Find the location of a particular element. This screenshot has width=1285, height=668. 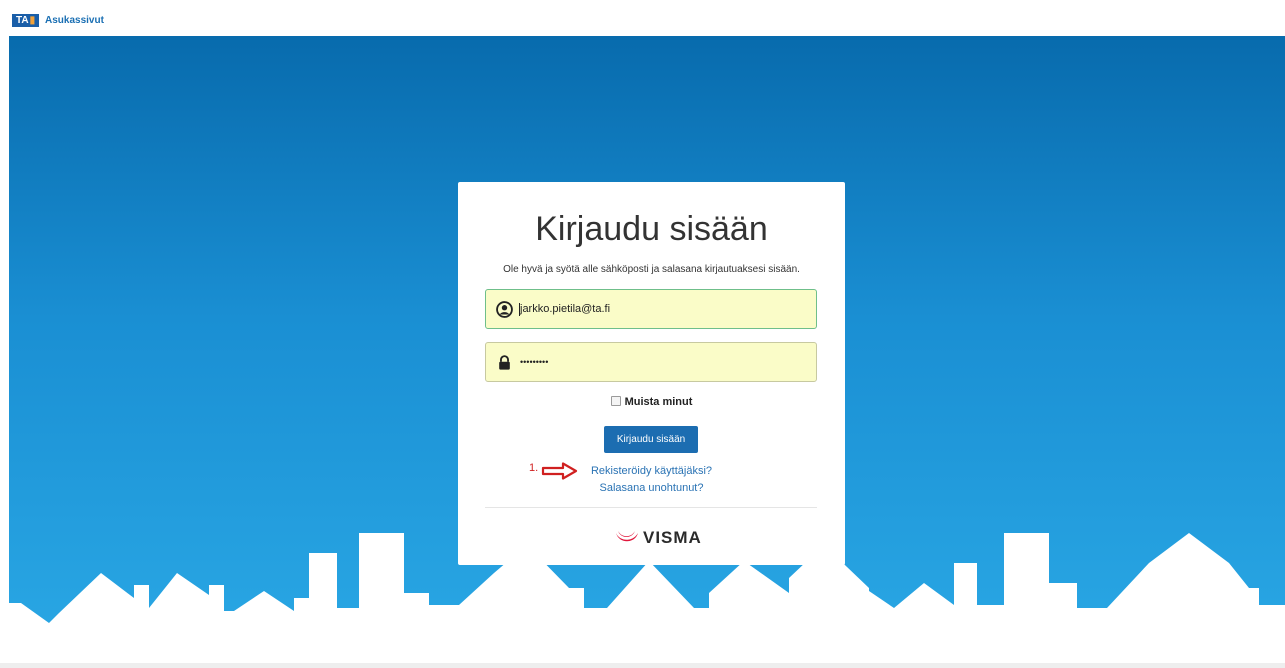

lock-icon is located at coordinates (504, 362).